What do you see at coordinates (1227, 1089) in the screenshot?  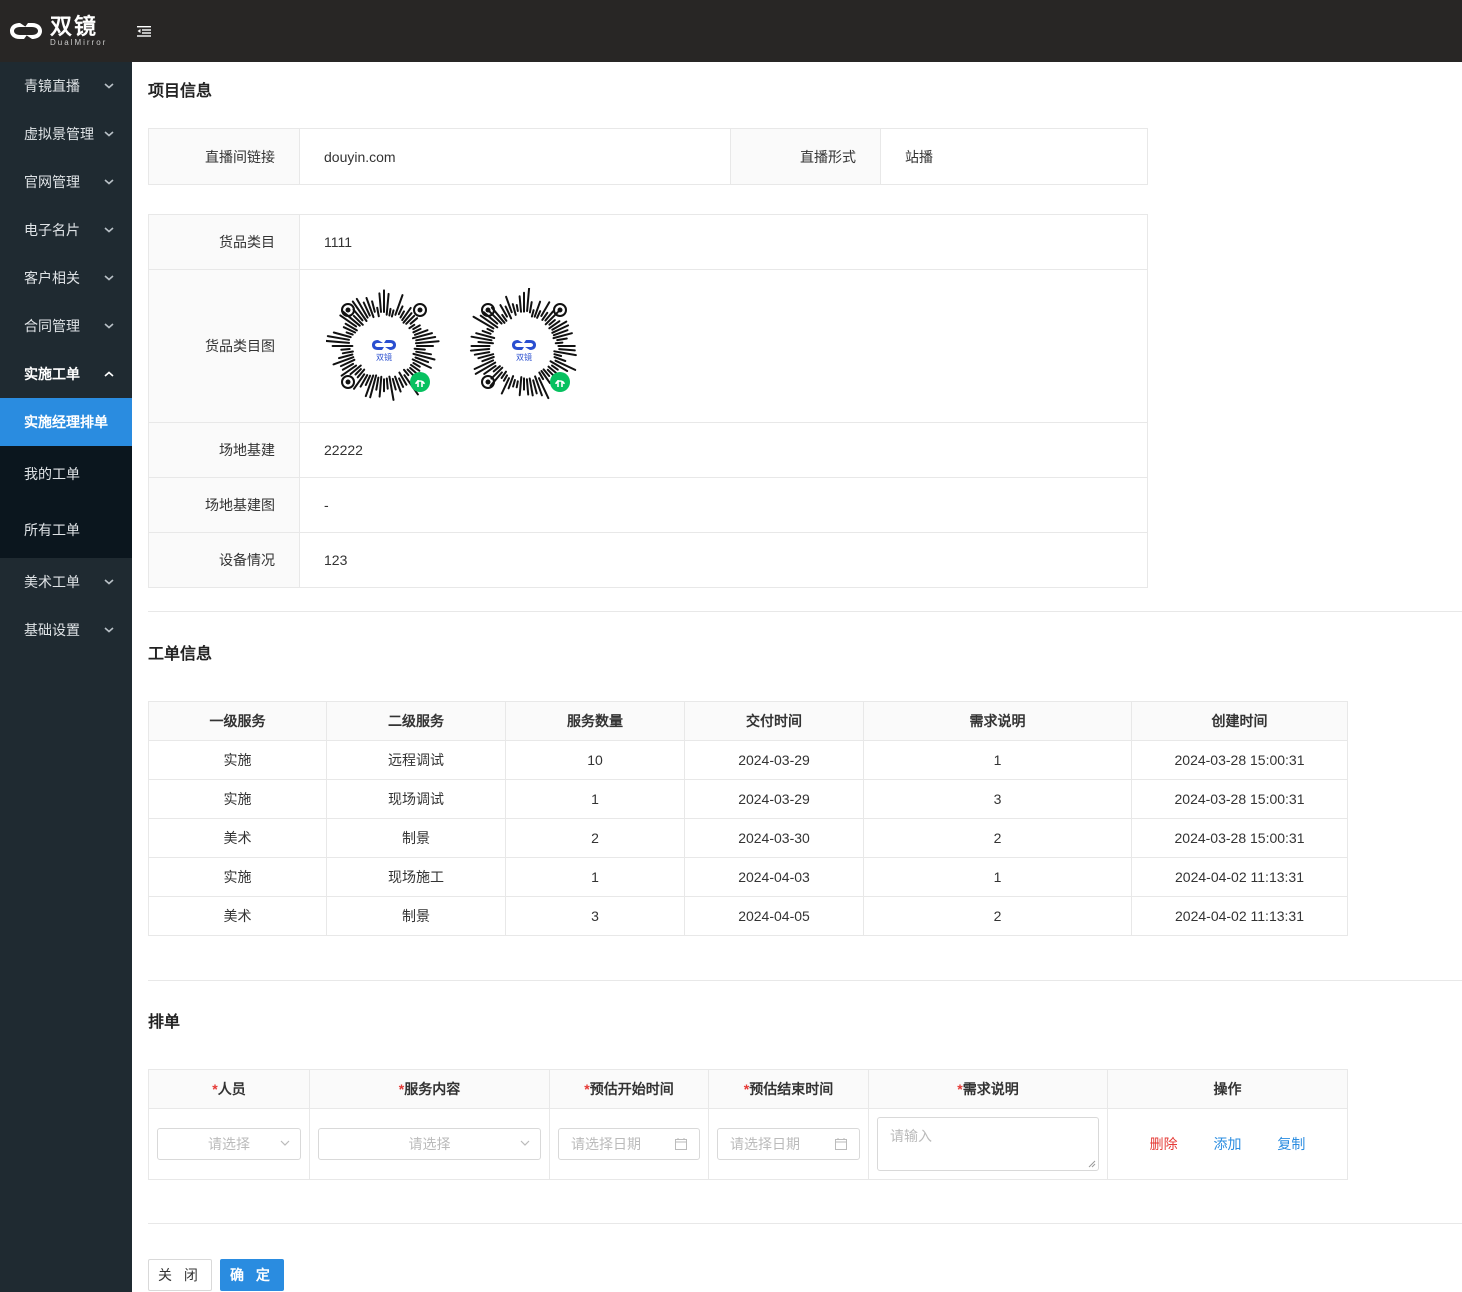 I see `col-ops-header: 操作` at bounding box center [1227, 1089].